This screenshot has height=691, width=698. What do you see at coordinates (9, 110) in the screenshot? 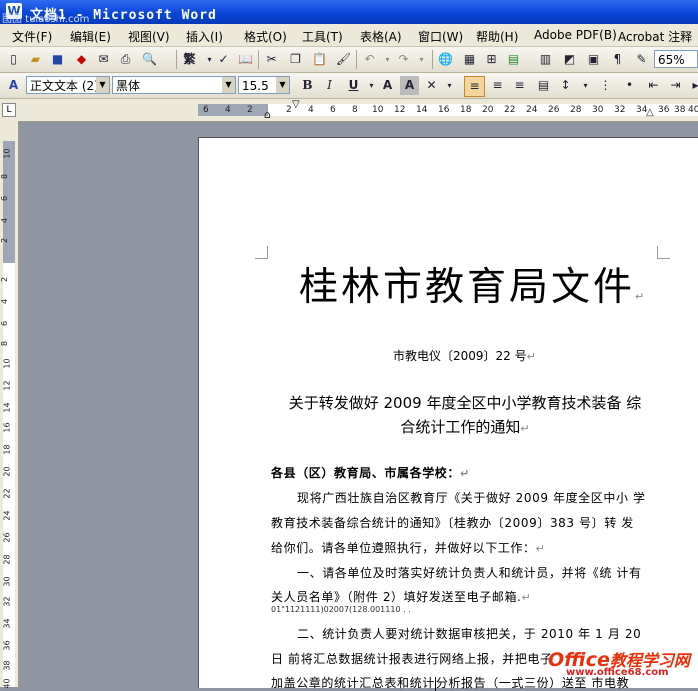
I see `tab-selector: L` at bounding box center [9, 110].